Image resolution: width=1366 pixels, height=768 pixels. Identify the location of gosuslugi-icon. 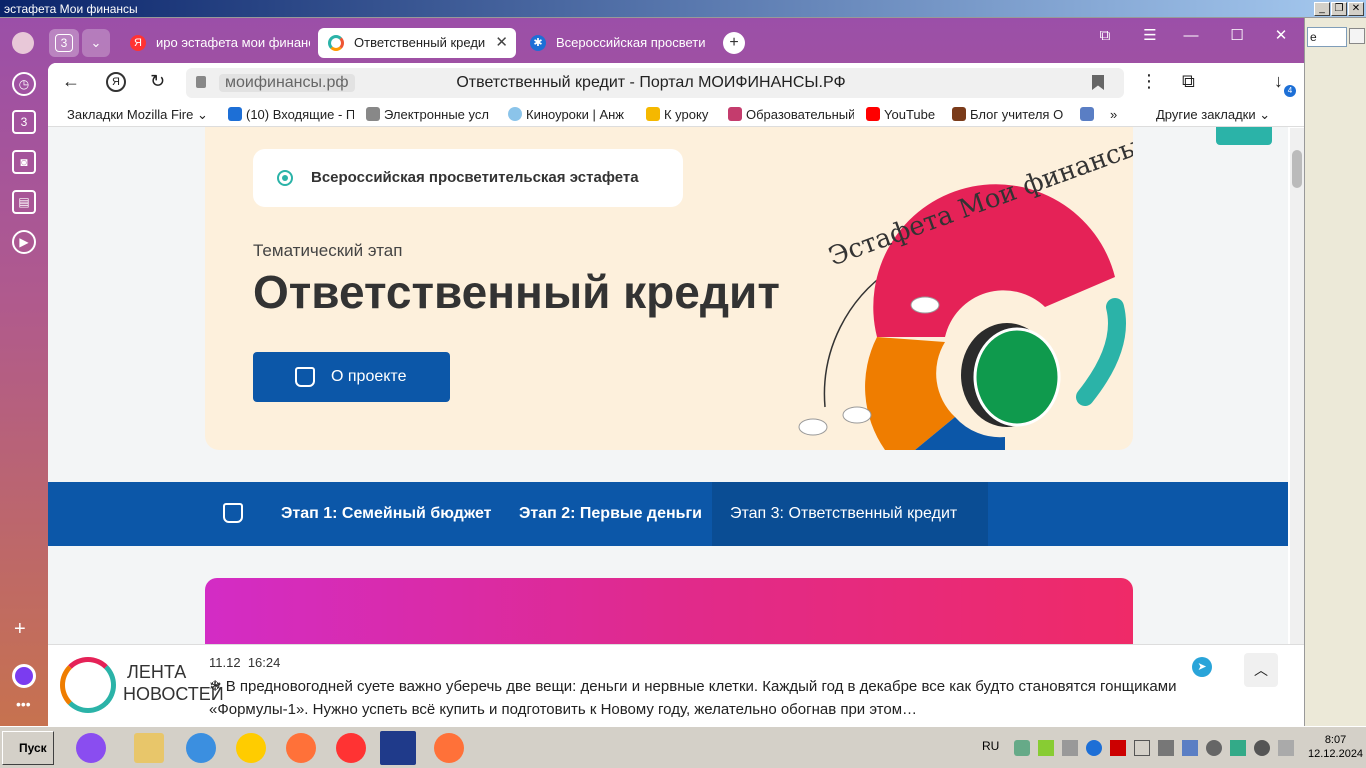
(373, 114).